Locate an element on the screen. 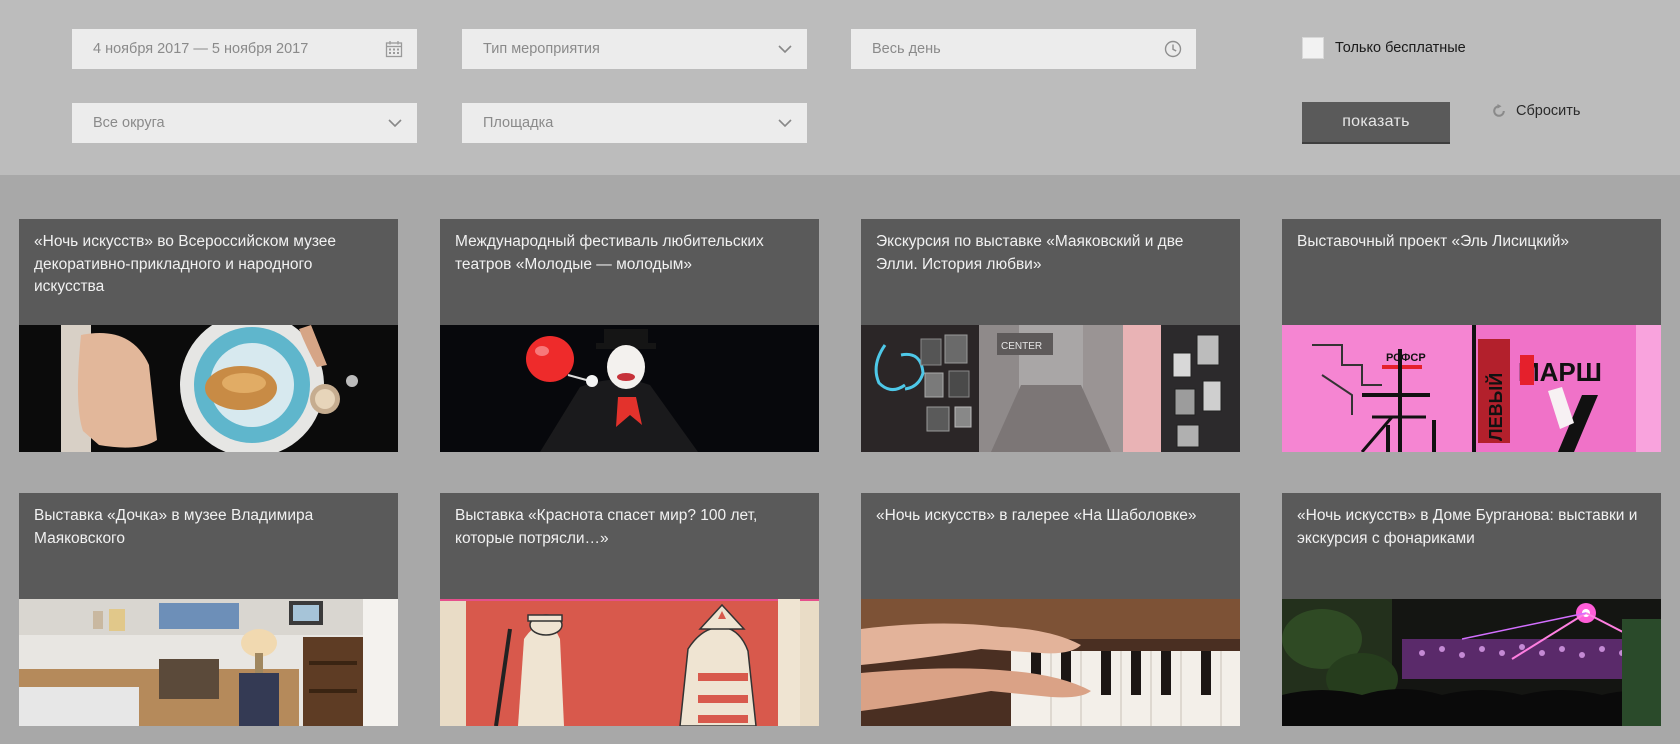 The image size is (1680, 744). event-image: CENTER is located at coordinates (1050, 388).